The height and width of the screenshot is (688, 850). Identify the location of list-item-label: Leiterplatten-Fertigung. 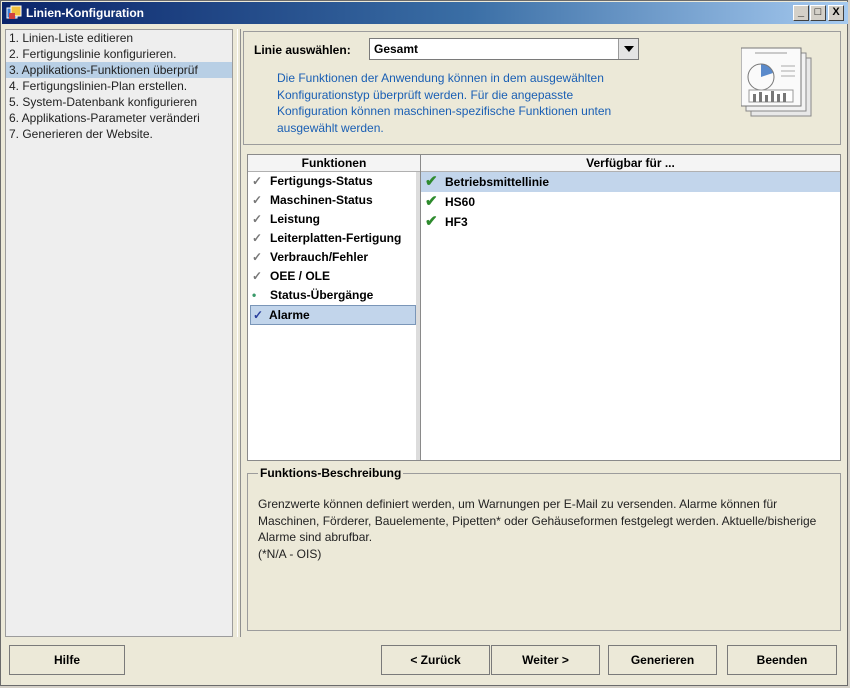
(336, 238).